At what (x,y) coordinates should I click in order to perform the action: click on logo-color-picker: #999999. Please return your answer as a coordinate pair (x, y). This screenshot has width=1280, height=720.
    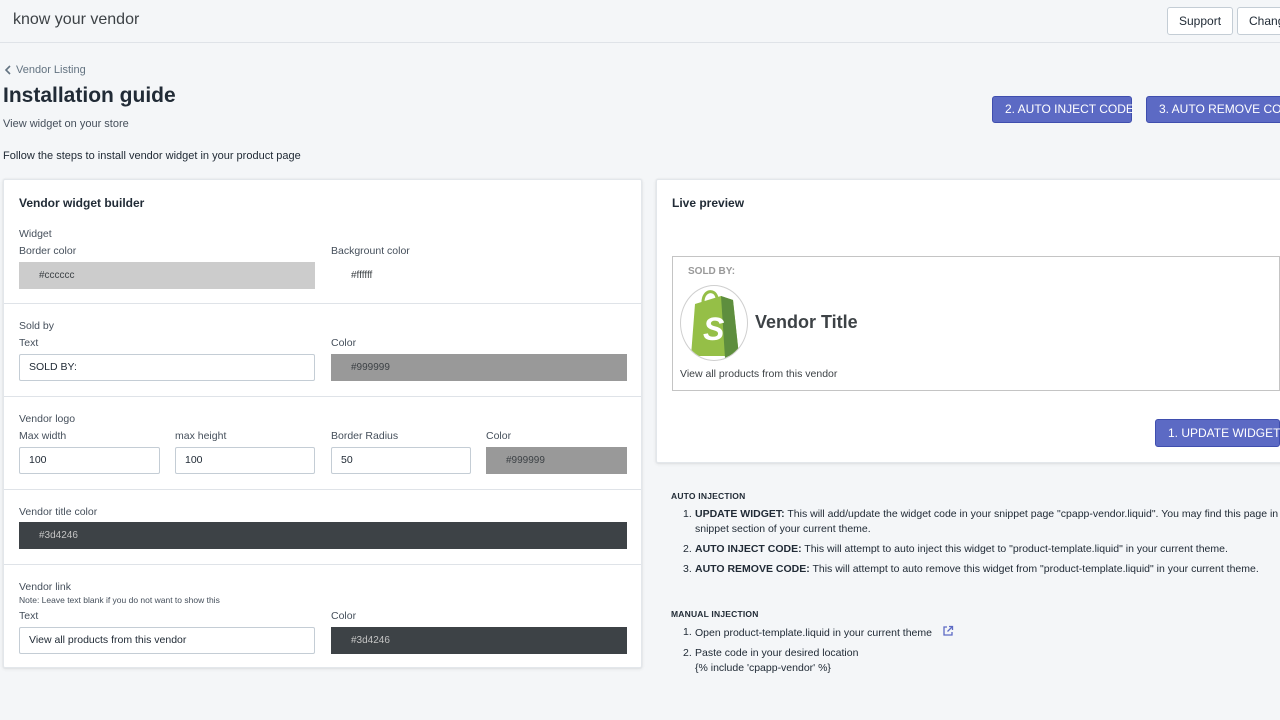
    Looking at the image, I should click on (556, 460).